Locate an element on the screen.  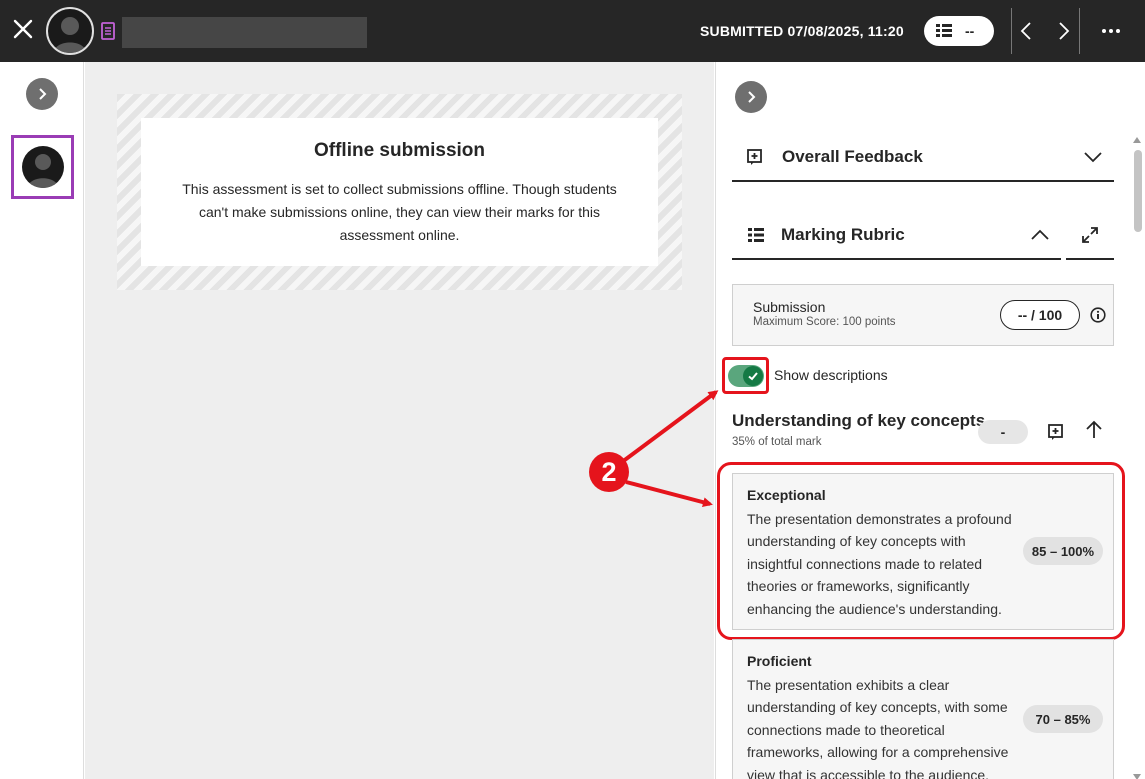
criterion-weight: 35% of total mark is located at coordinates (777, 442).